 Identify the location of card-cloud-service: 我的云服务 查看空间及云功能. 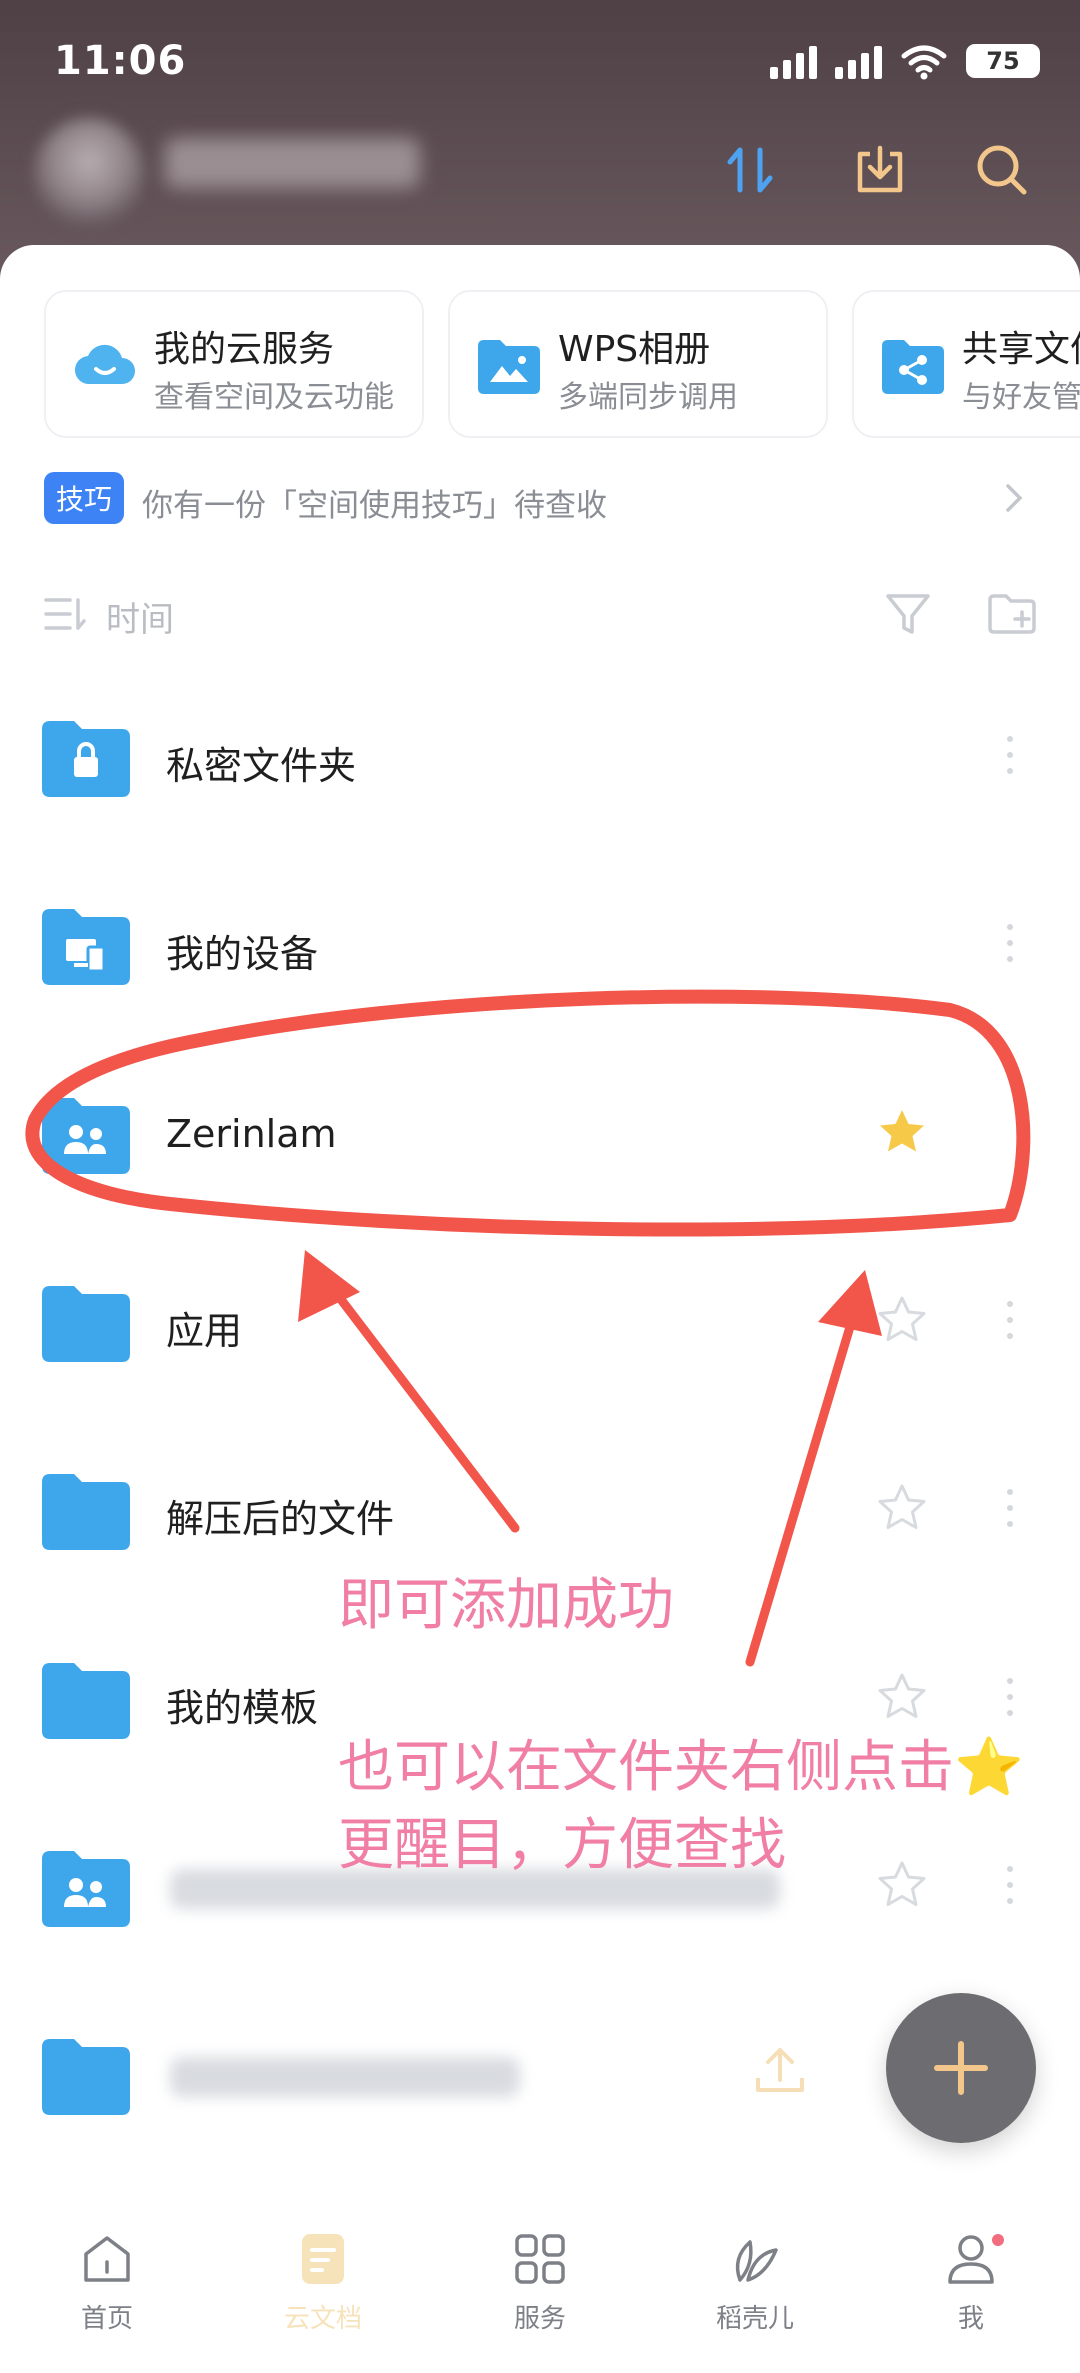
(234, 364).